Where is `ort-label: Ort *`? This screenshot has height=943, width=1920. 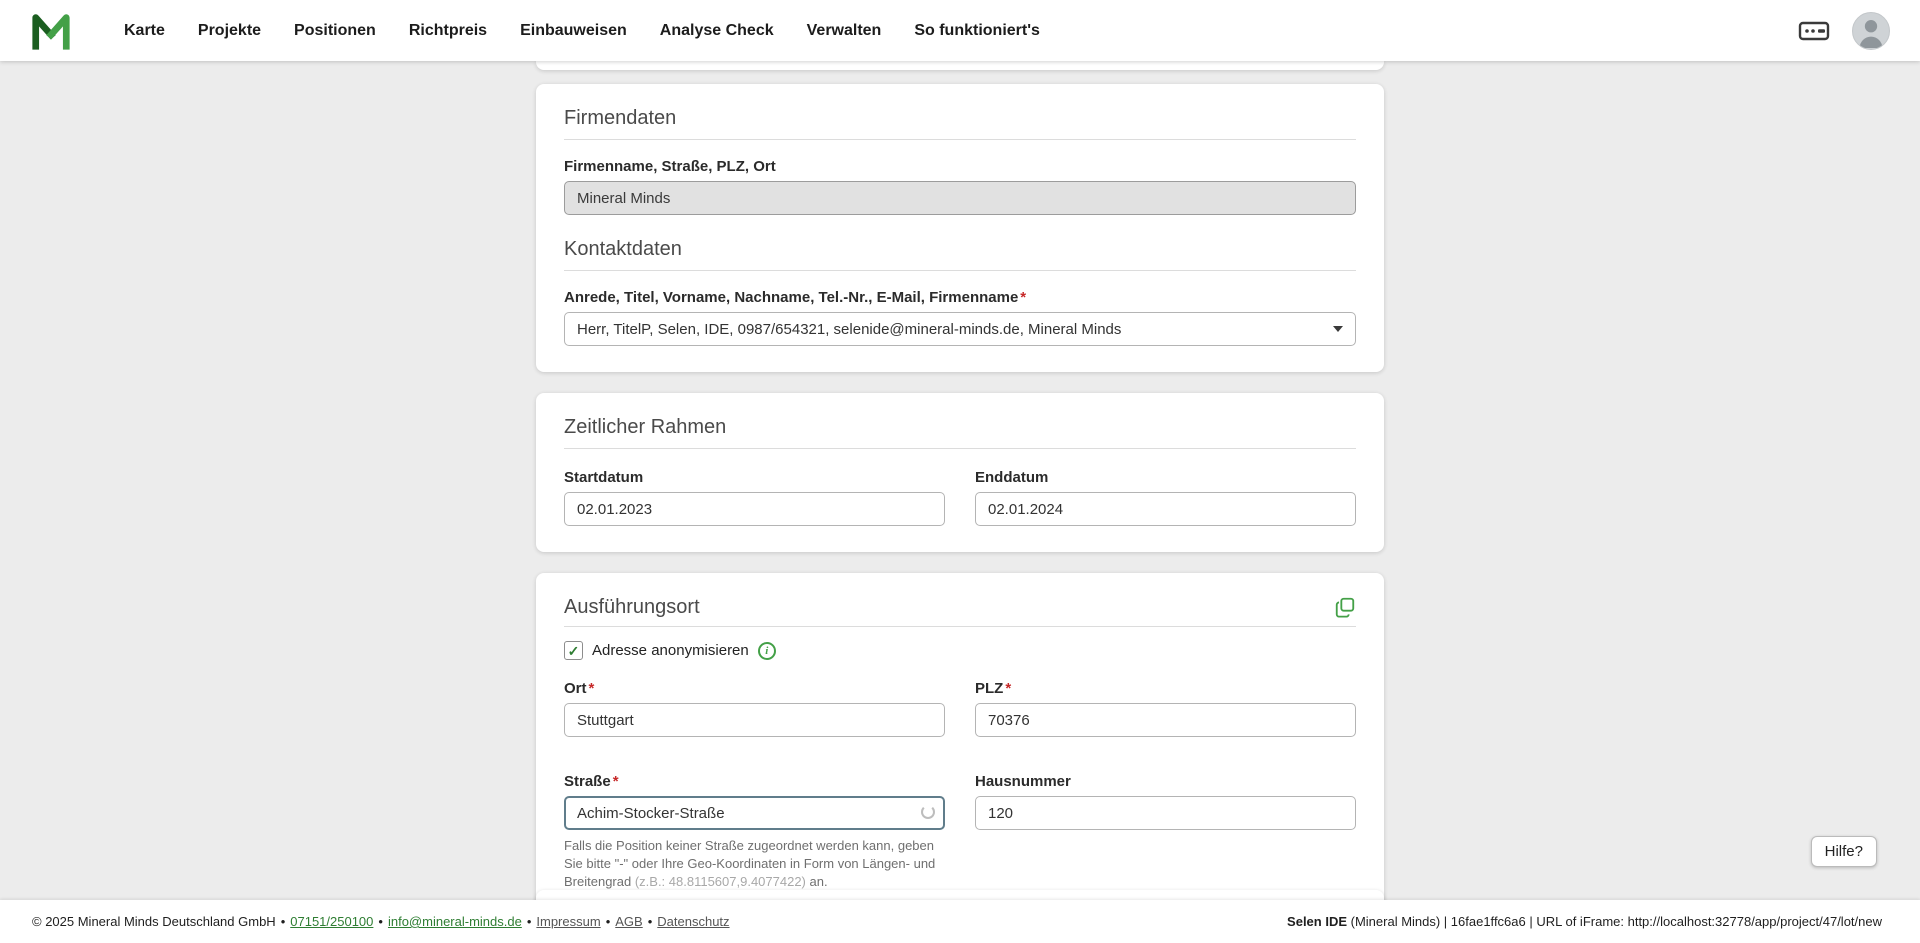
ort-label: Ort * is located at coordinates (754, 688).